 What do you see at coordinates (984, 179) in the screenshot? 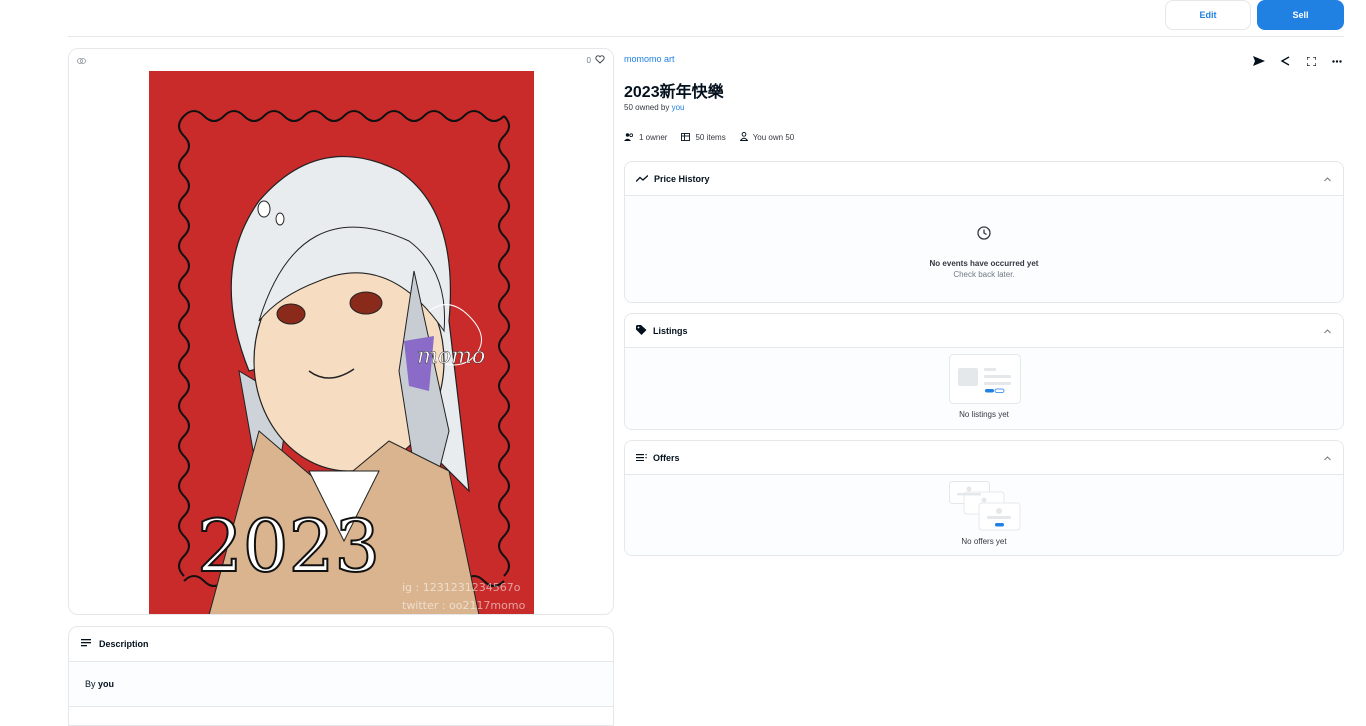
I see `price-history-header: Price History` at bounding box center [984, 179].